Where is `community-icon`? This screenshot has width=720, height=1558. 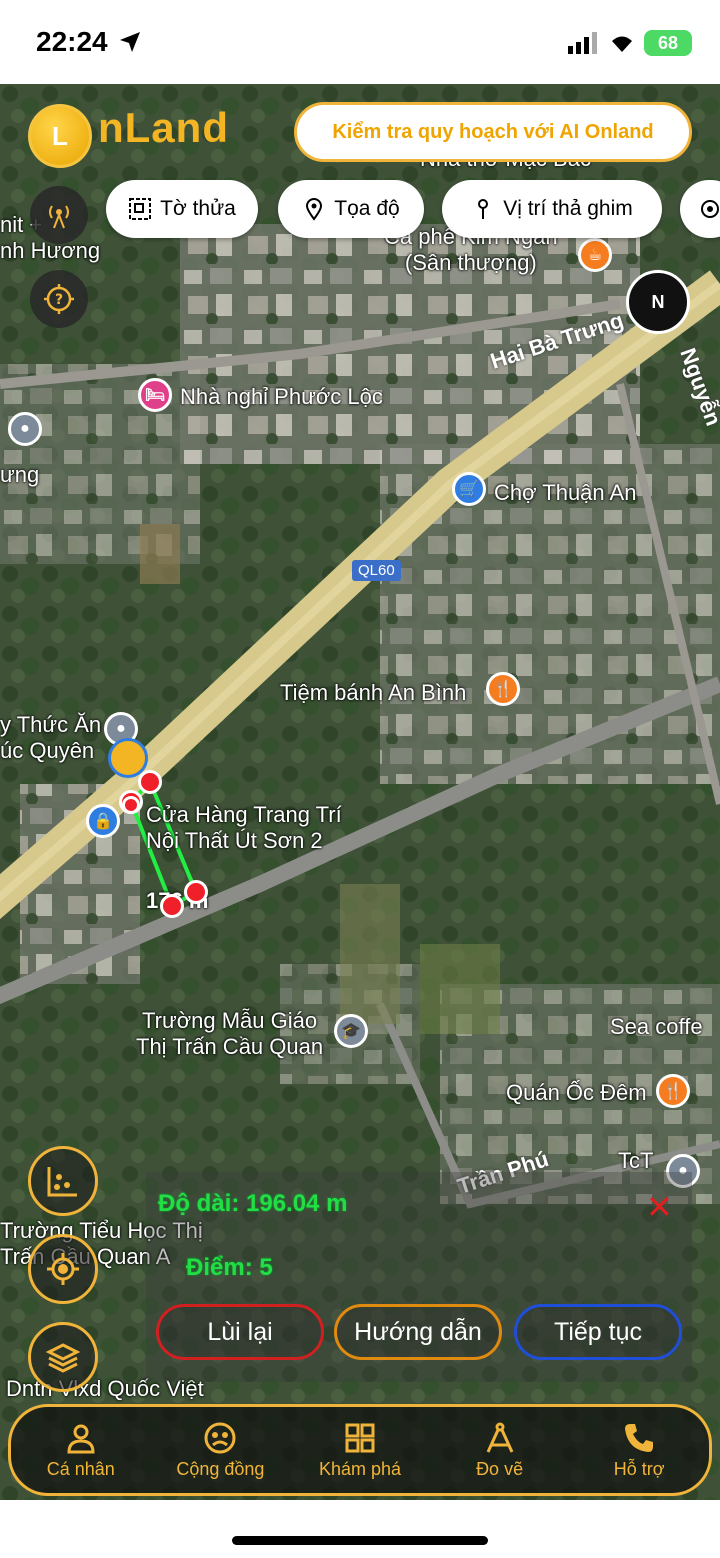 community-icon is located at coordinates (220, 1437).